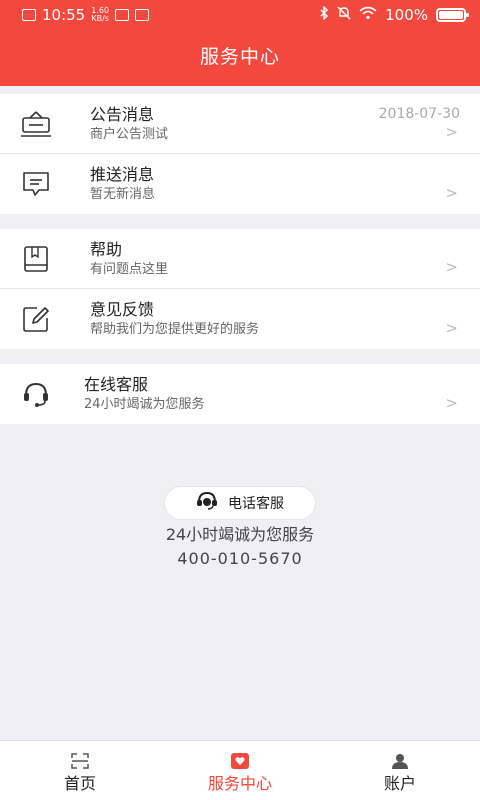 The width and height of the screenshot is (480, 800). I want to click on message-icon, so click(36, 184).